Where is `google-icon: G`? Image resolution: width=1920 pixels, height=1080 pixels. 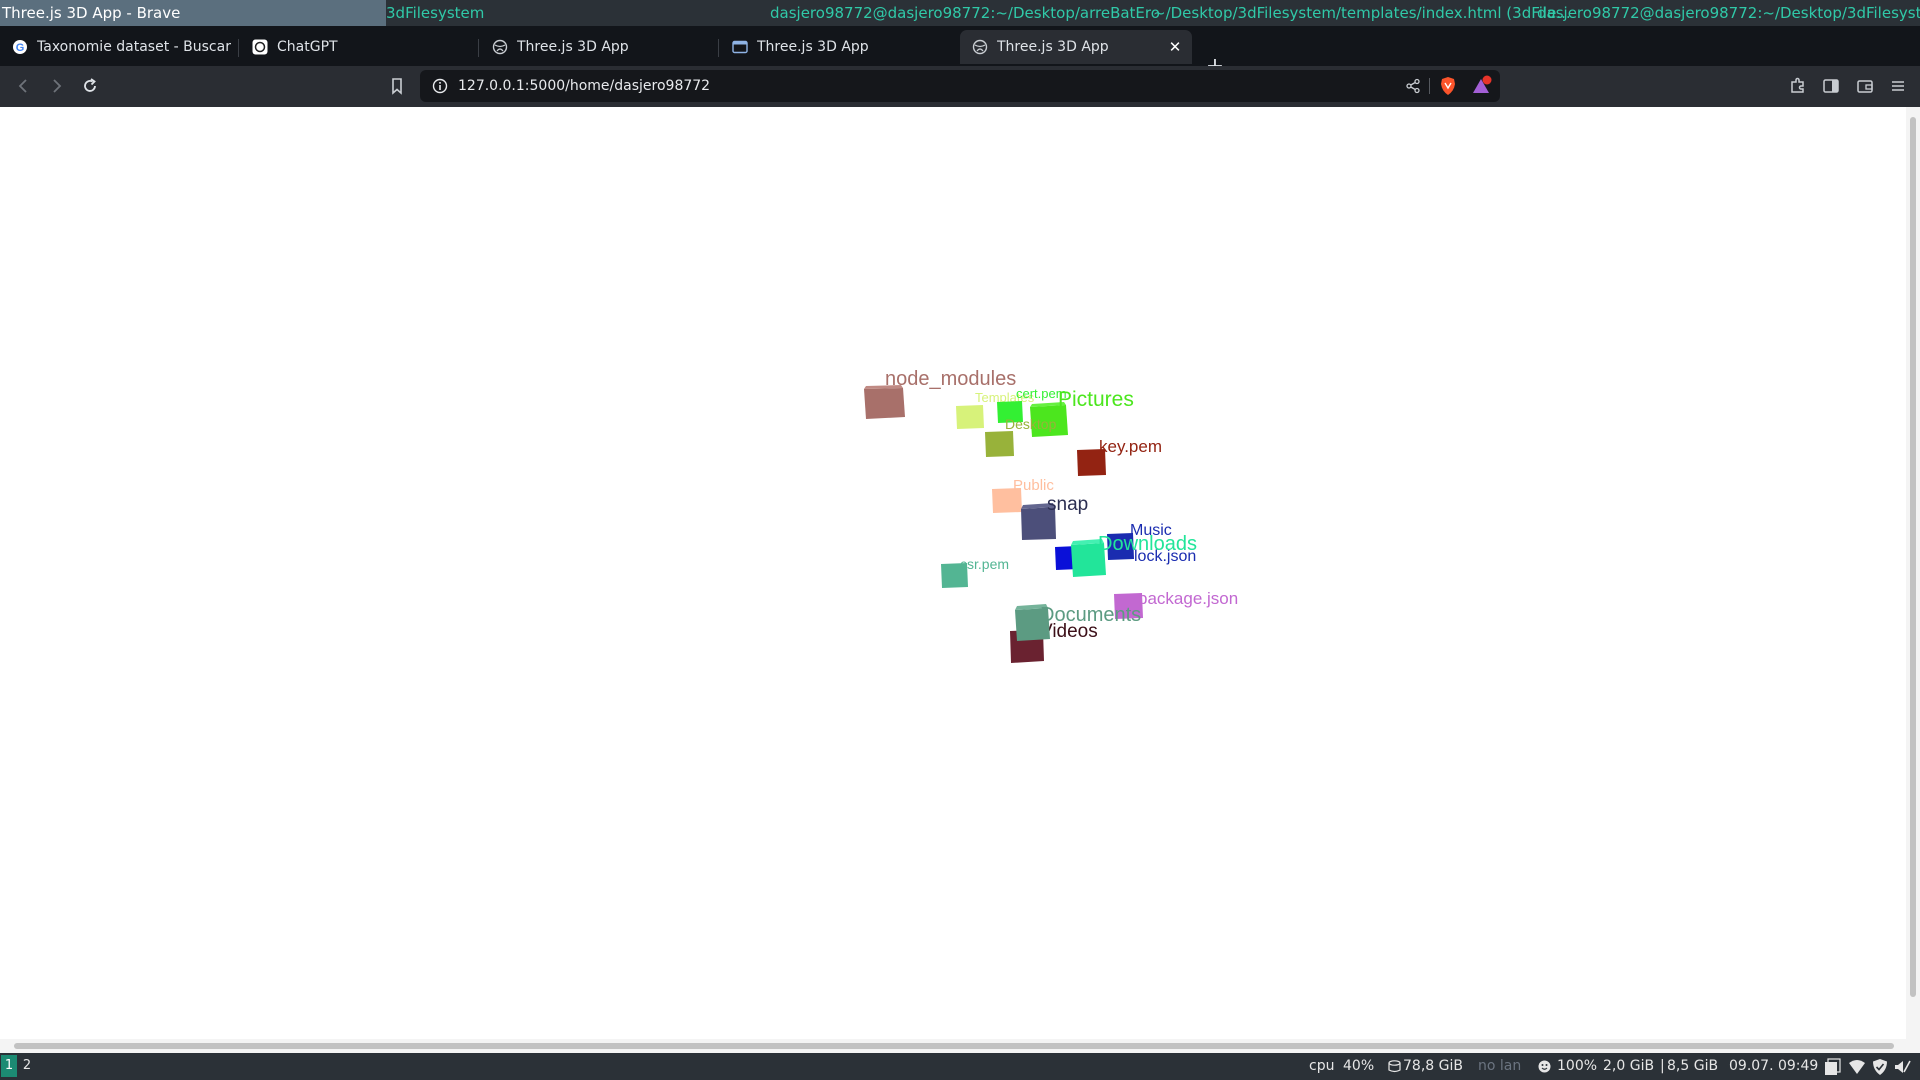 google-icon: G is located at coordinates (20, 47).